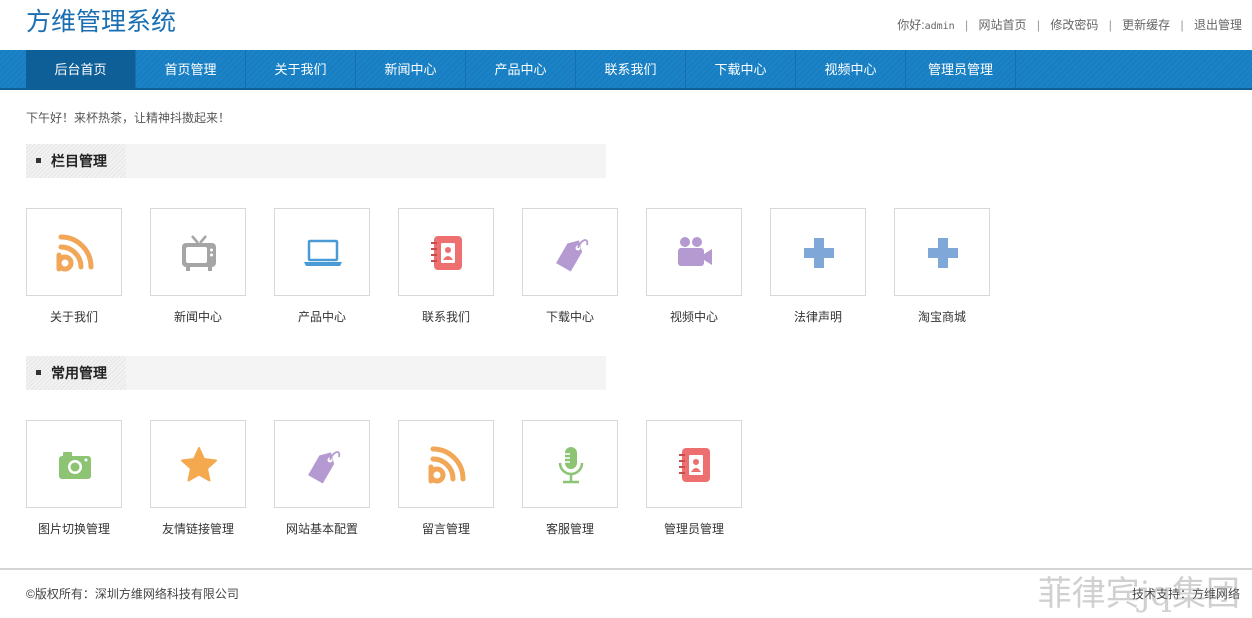 The image size is (1252, 618). I want to click on username: admin, so click(939, 26).